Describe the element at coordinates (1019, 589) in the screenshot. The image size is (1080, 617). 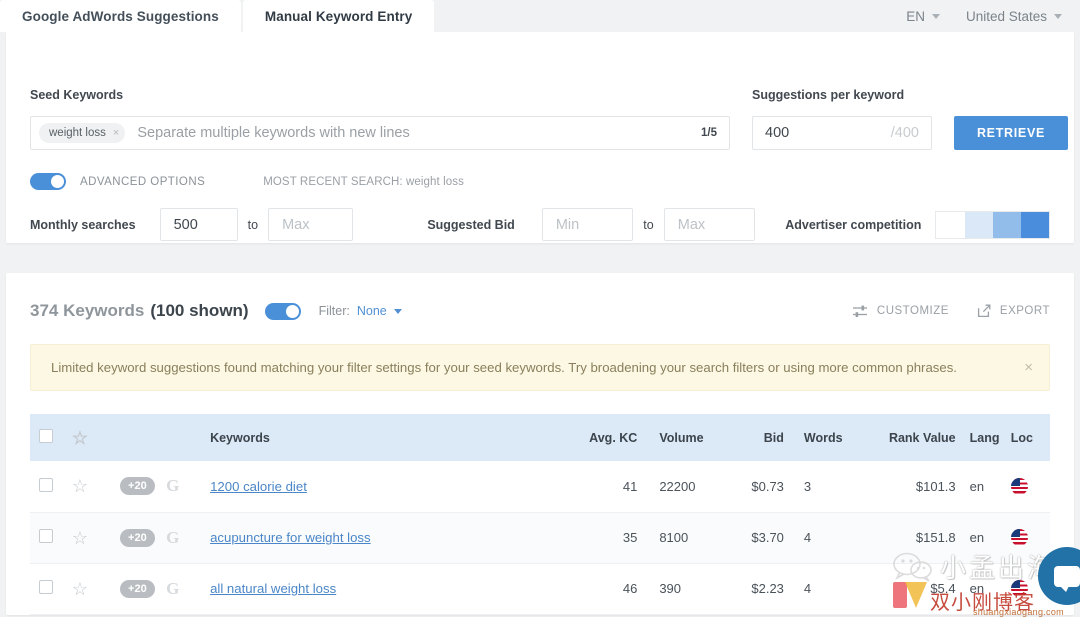
I see `flag-us-icon` at that location.